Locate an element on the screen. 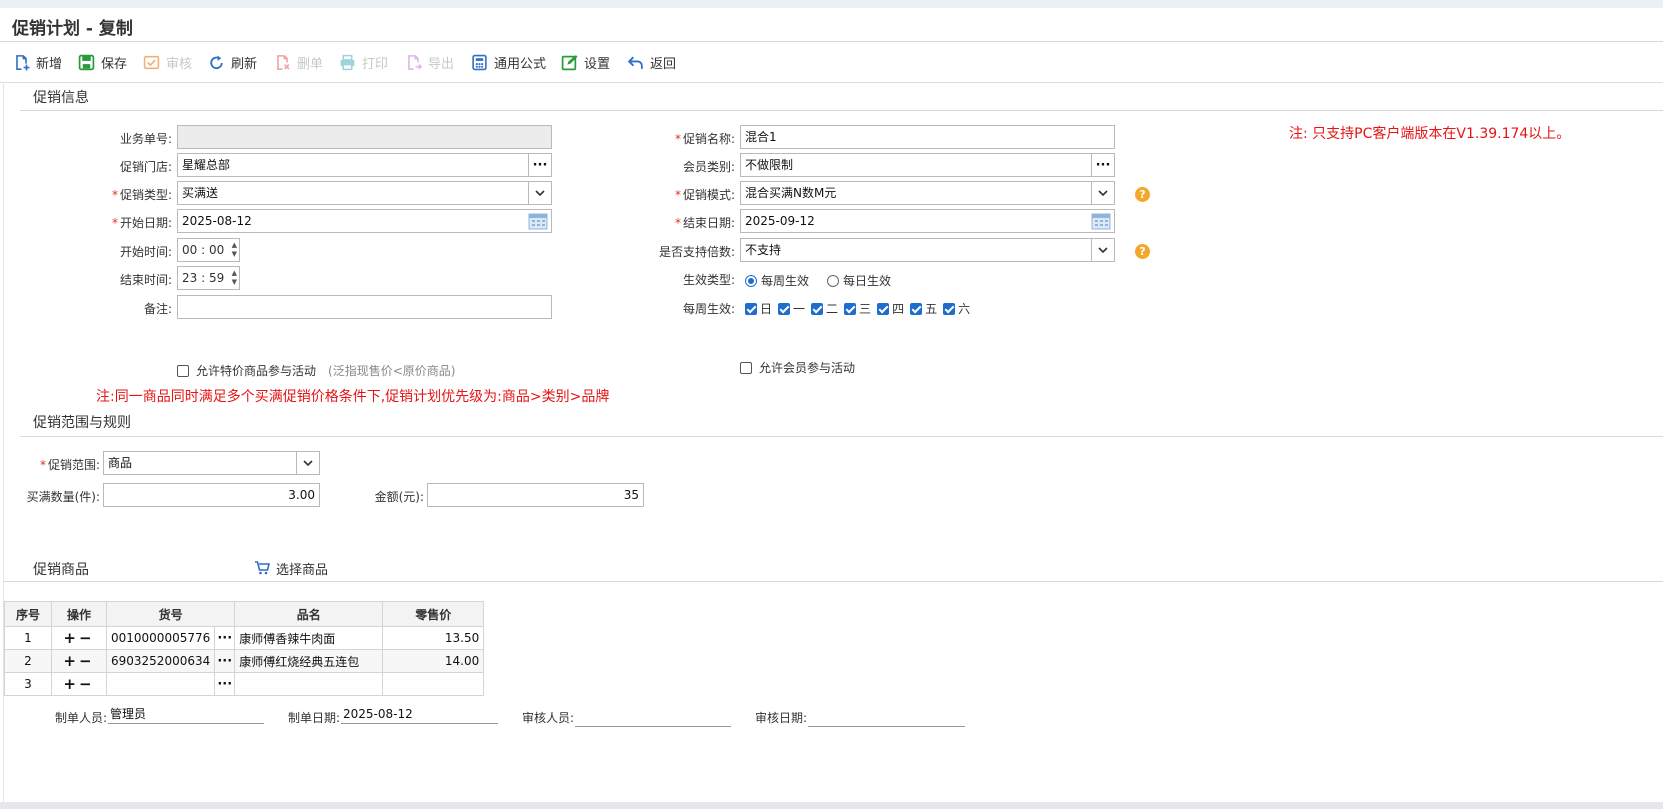  multiple-dropdown-button is located at coordinates (1102, 250).